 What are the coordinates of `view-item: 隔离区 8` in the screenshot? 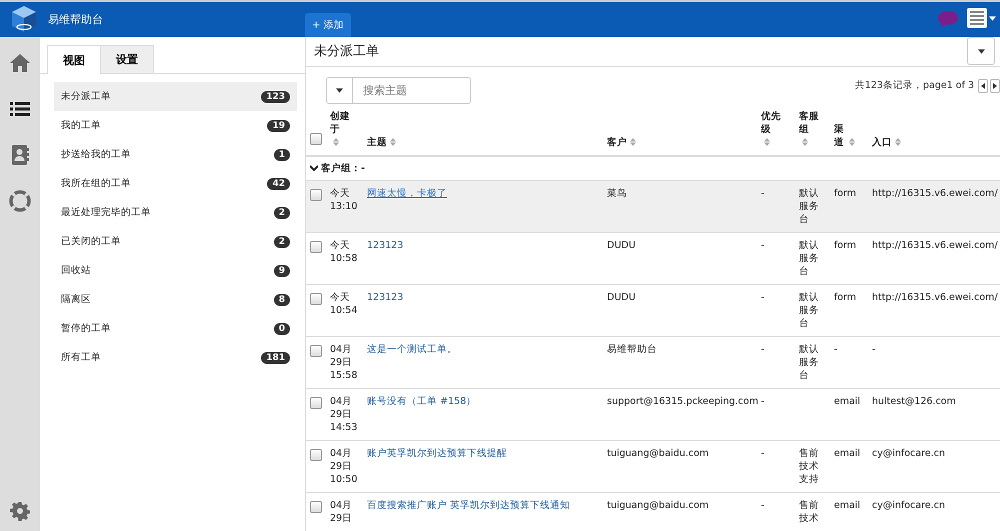 It's located at (175, 299).